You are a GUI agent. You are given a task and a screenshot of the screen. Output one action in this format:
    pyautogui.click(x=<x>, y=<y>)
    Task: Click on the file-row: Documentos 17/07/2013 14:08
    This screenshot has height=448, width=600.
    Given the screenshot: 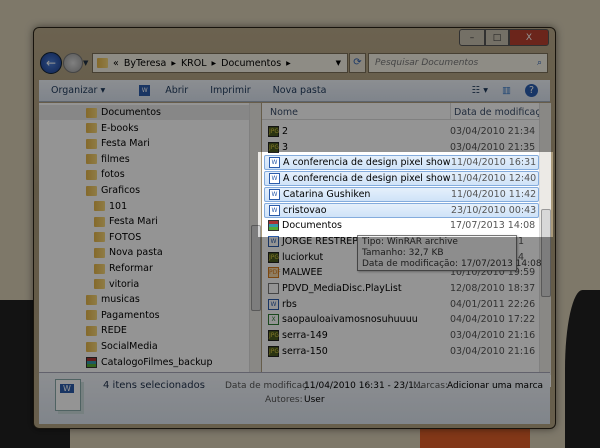 What is the action you would take?
    pyautogui.click(x=401, y=225)
    